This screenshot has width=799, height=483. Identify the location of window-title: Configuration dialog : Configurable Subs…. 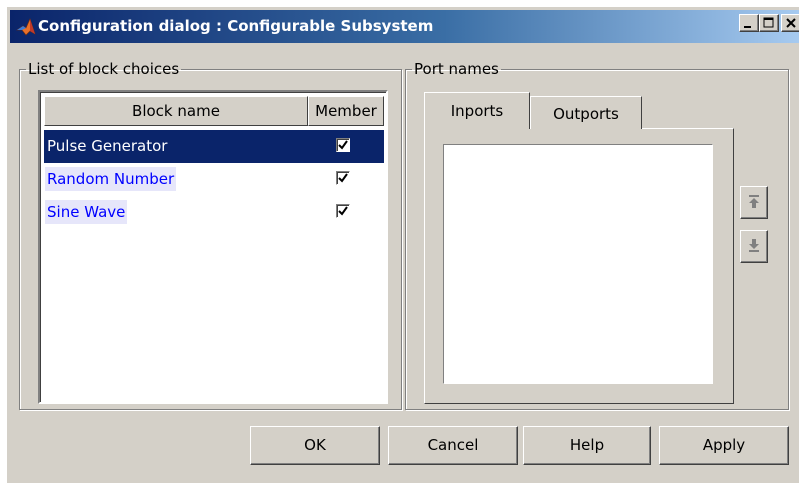
(236, 26).